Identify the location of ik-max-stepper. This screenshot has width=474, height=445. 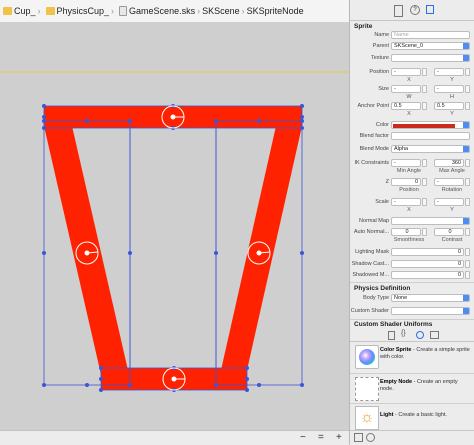
(467, 163).